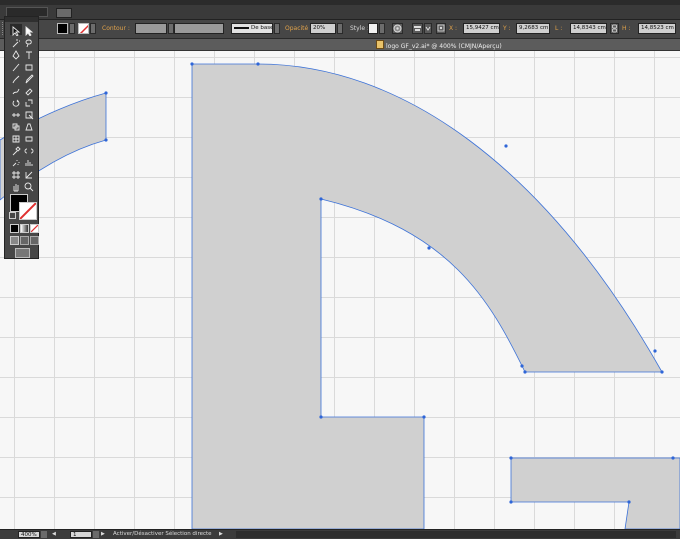 This screenshot has width=680, height=539. What do you see at coordinates (533, 28) in the screenshot?
I see `y-field: 9,2683 cm` at bounding box center [533, 28].